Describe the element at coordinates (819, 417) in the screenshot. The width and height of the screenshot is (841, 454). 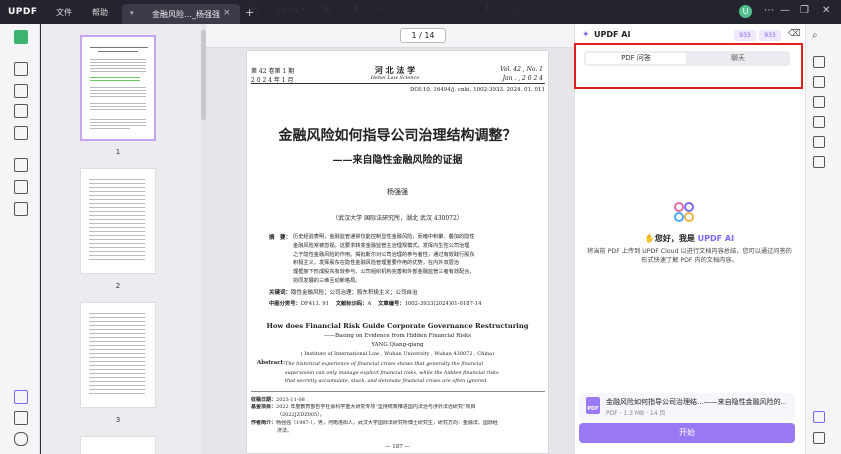
I see `ai-assistant-icon` at that location.